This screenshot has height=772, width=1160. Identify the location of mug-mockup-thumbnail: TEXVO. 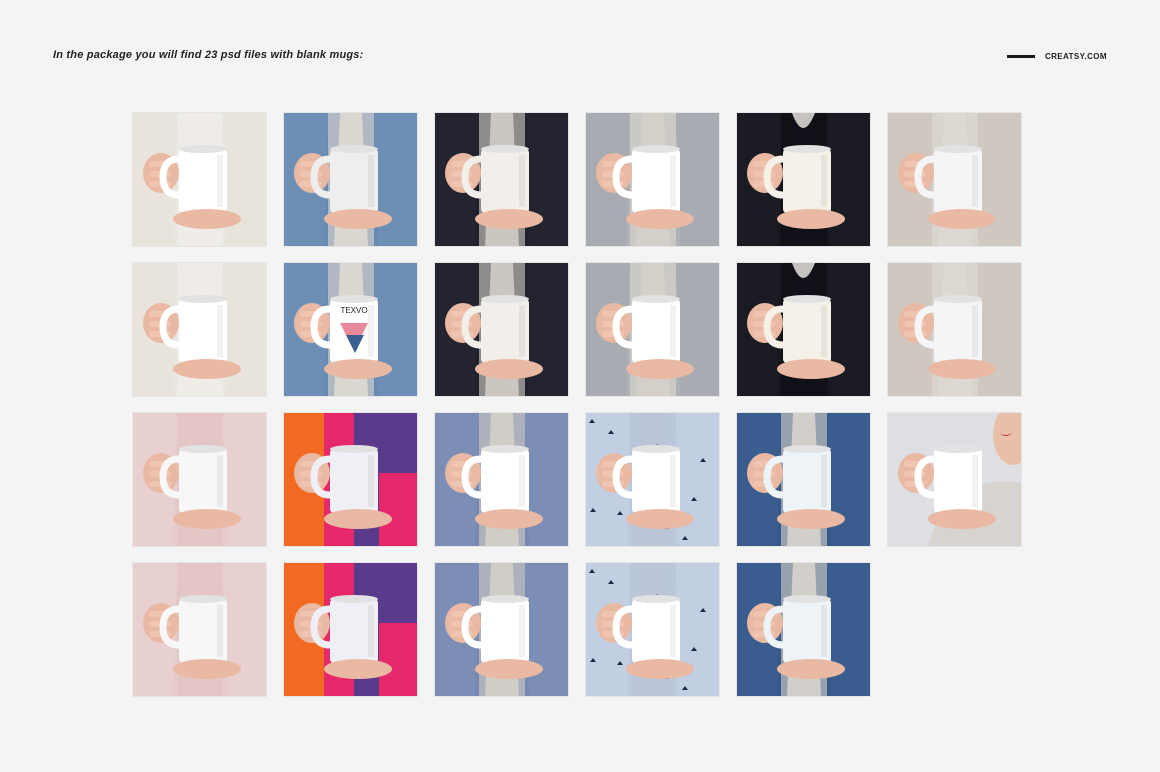
(350, 329).